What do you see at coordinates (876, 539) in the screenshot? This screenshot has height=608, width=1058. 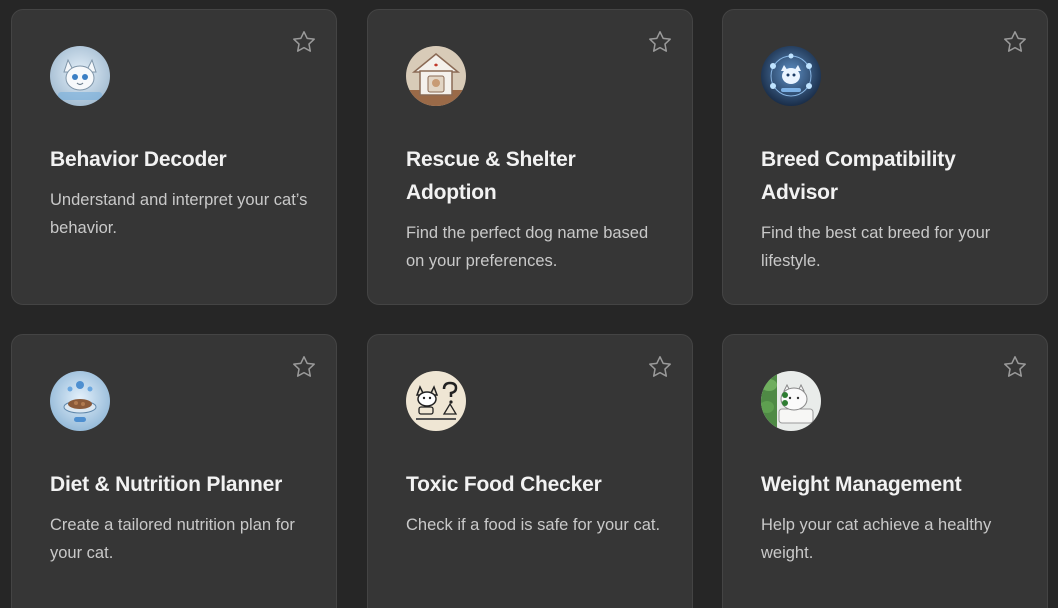 I see `card-description: Help your cat achieve a healthy weight.` at bounding box center [876, 539].